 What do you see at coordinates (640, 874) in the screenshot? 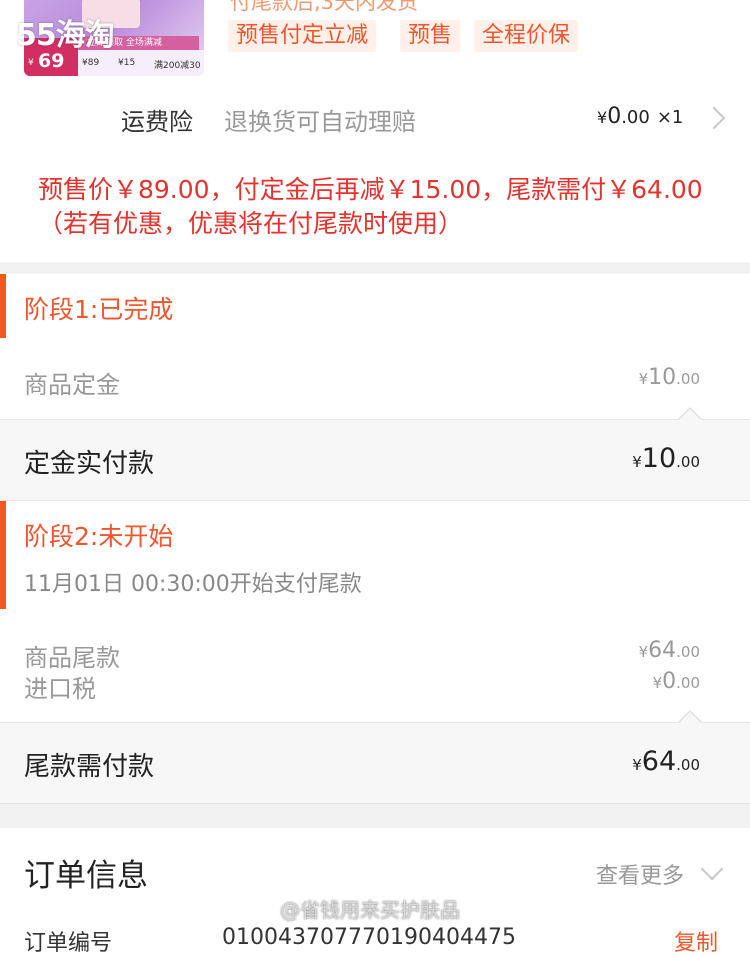
I see `view-more-link: 查看更多` at bounding box center [640, 874].